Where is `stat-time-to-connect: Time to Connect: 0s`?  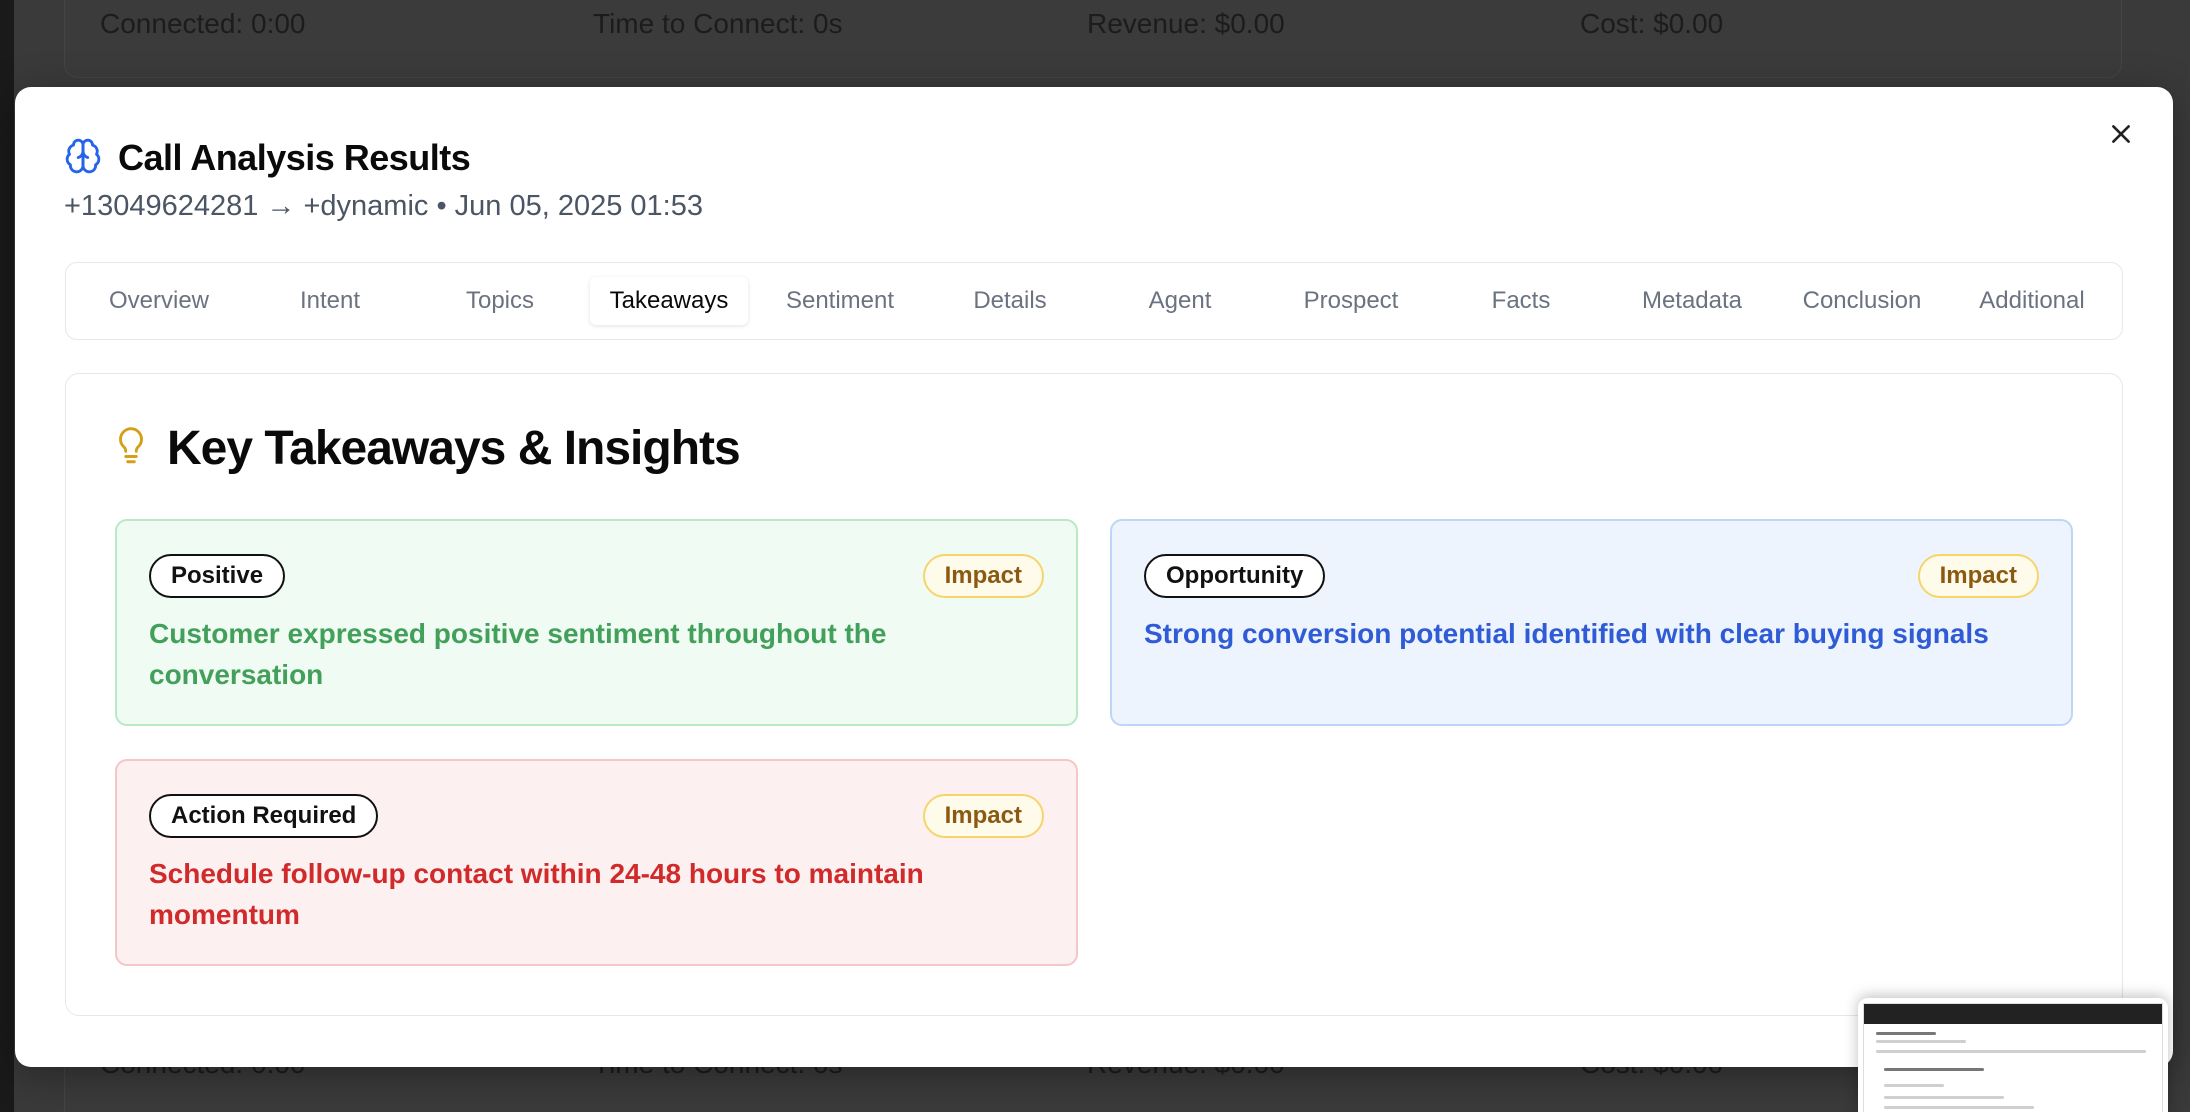
stat-time-to-connect: Time to Connect: 0s is located at coordinates (718, 23).